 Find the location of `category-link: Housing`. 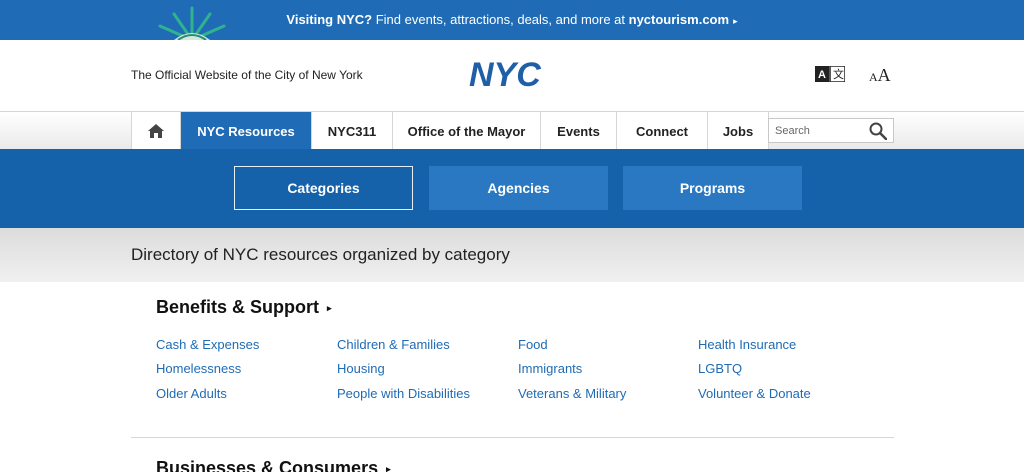

category-link: Housing is located at coordinates (361, 368).